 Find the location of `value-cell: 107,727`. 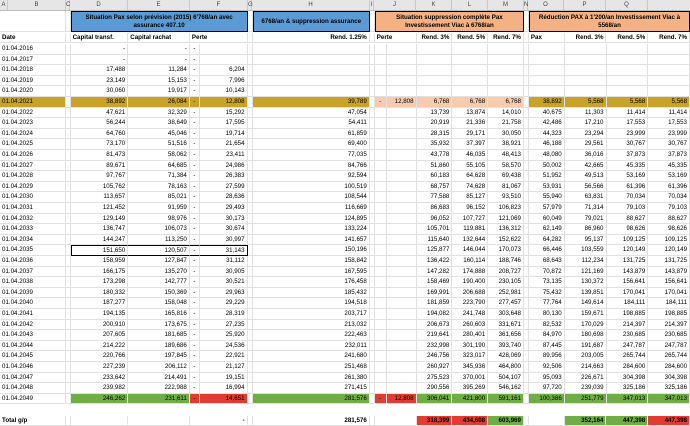

value-cell: 107,727 is located at coordinates (470, 219).